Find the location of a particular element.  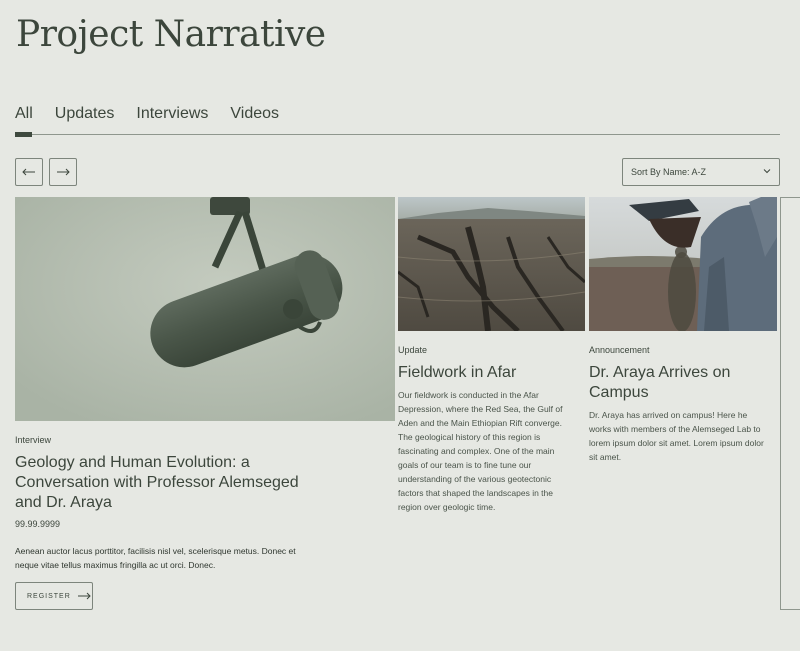

arrow-left-icon is located at coordinates (28, 172).